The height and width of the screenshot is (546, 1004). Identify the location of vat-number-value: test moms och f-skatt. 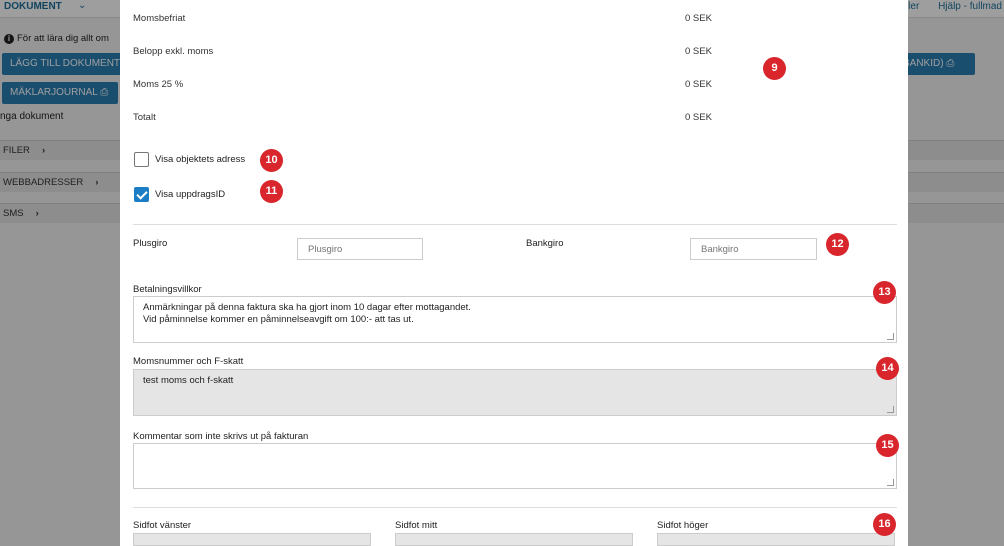
(188, 380).